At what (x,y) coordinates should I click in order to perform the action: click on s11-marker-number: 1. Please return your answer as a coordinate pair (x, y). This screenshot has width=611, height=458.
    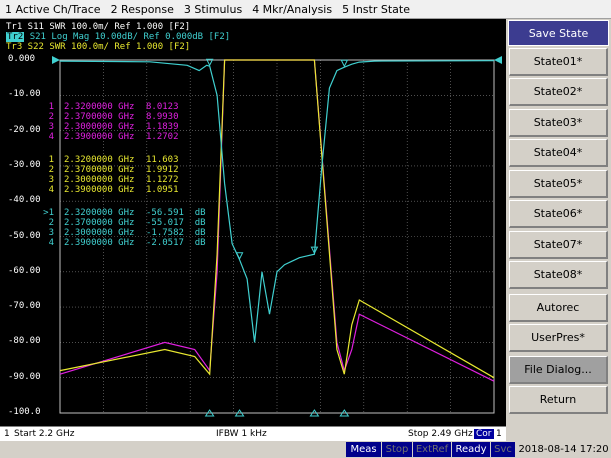
    Looking at the image, I should click on (51, 107).